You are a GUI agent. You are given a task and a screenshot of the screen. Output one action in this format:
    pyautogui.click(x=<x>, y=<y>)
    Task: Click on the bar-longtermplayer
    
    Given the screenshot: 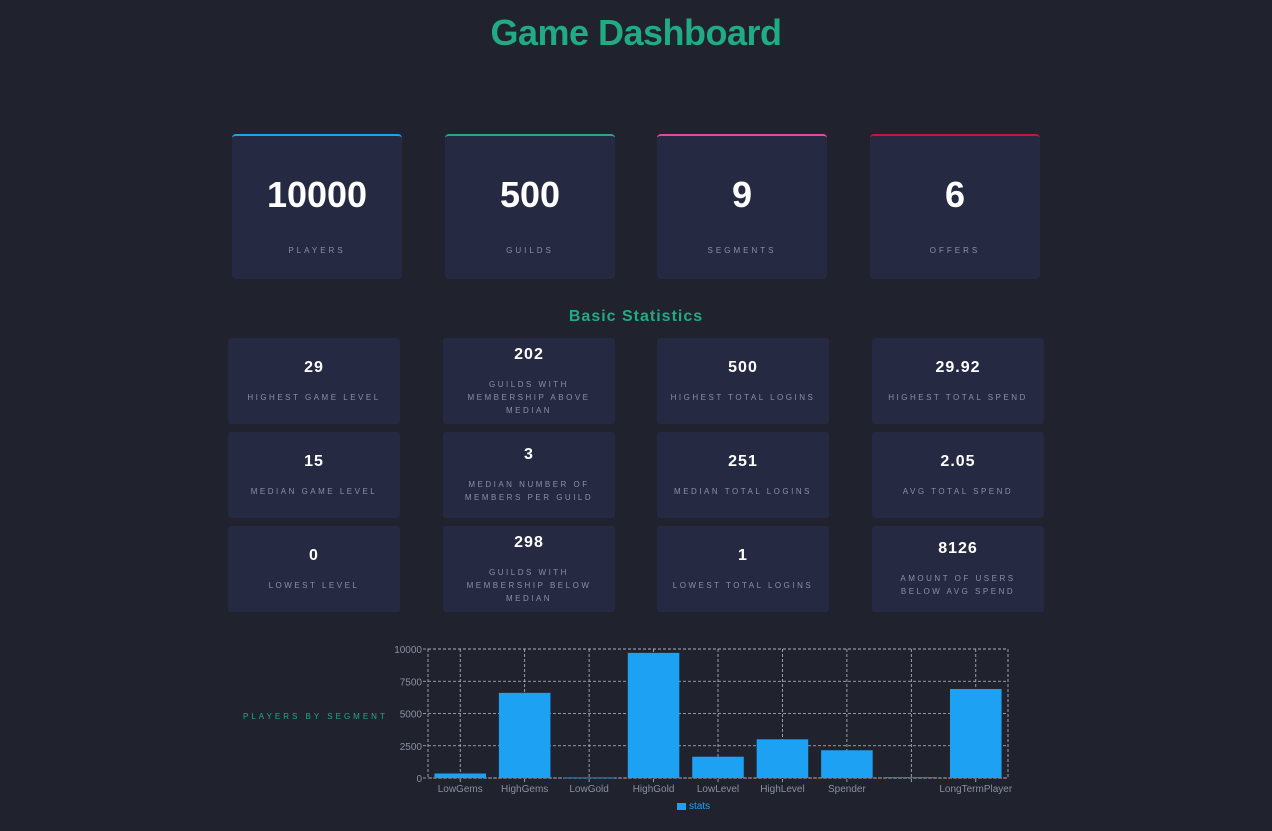 What is the action you would take?
    pyautogui.click(x=976, y=733)
    